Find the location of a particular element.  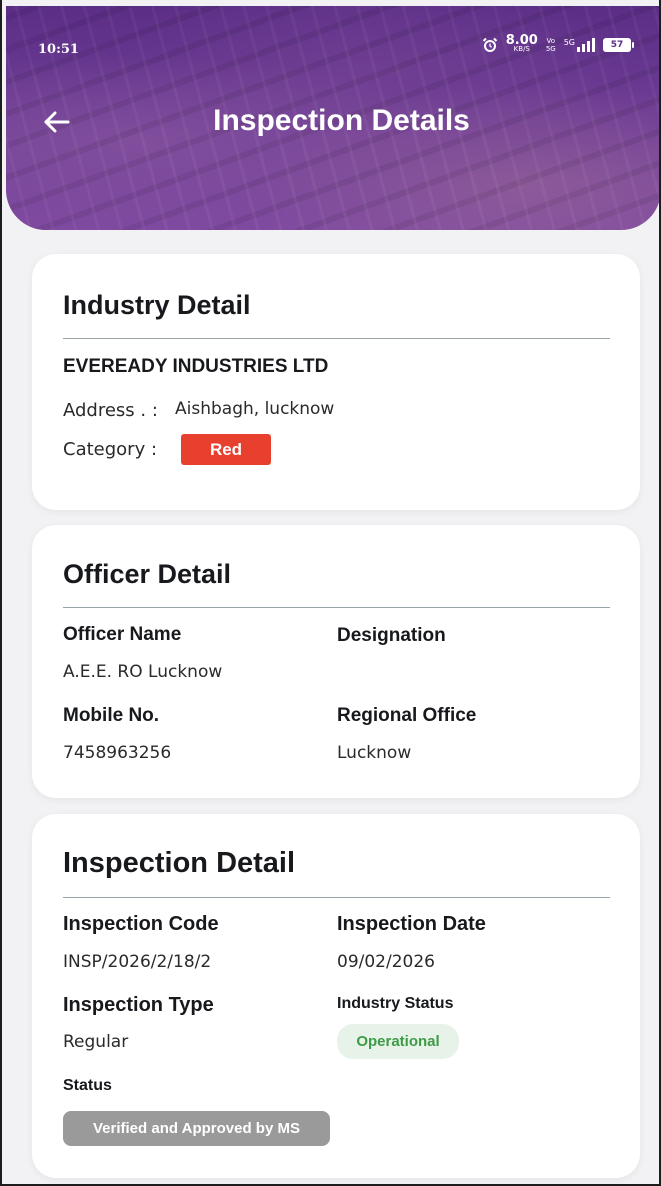

inspection-section-title: Inspection Detail is located at coordinates (179, 863).